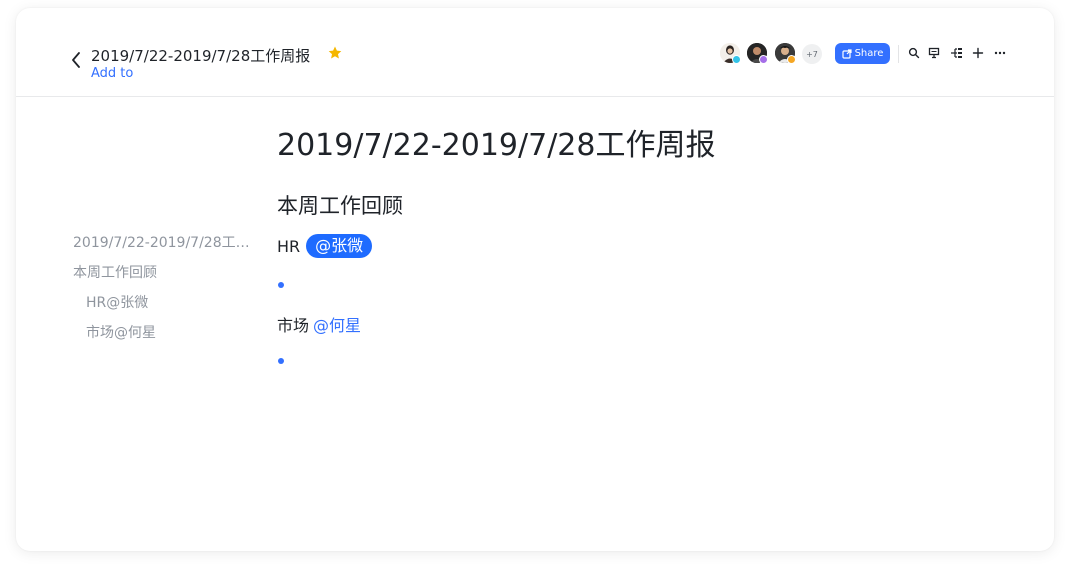 This screenshot has height=565, width=1080. Describe the element at coordinates (163, 337) in the screenshot. I see `outline-item-market: 市场@何星` at that location.